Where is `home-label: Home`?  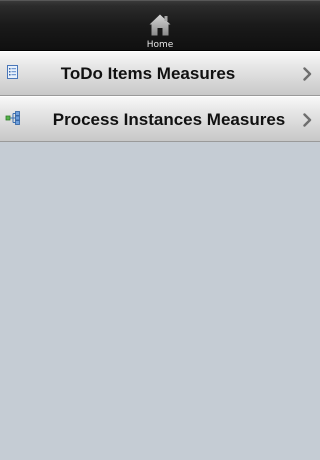 home-label: Home is located at coordinates (160, 45).